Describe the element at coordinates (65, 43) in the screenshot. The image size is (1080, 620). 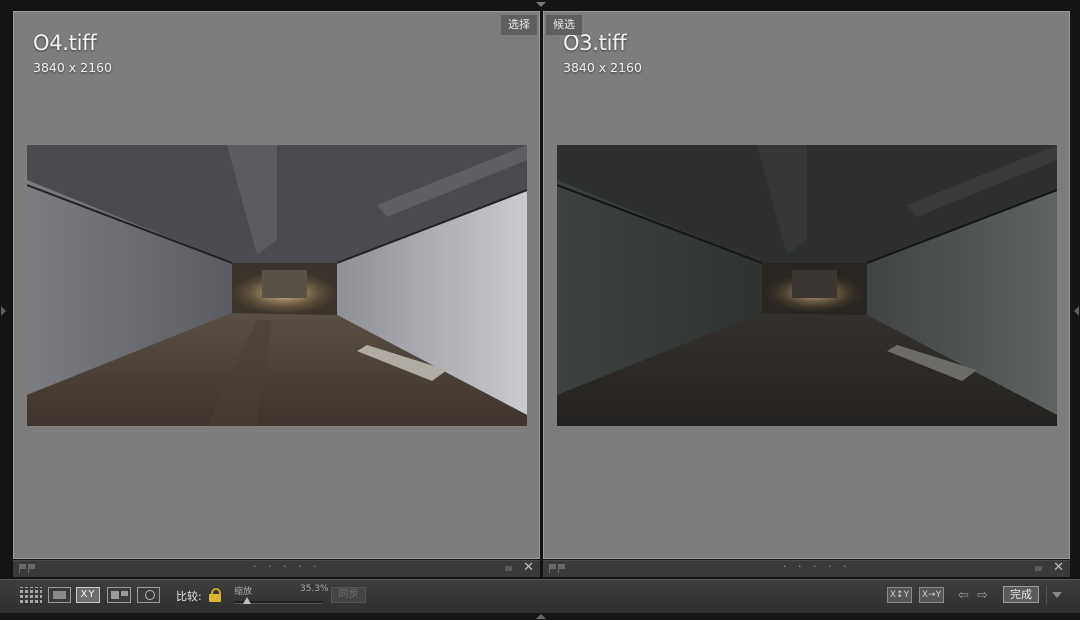
I see `select-filename: O4.tiff` at that location.